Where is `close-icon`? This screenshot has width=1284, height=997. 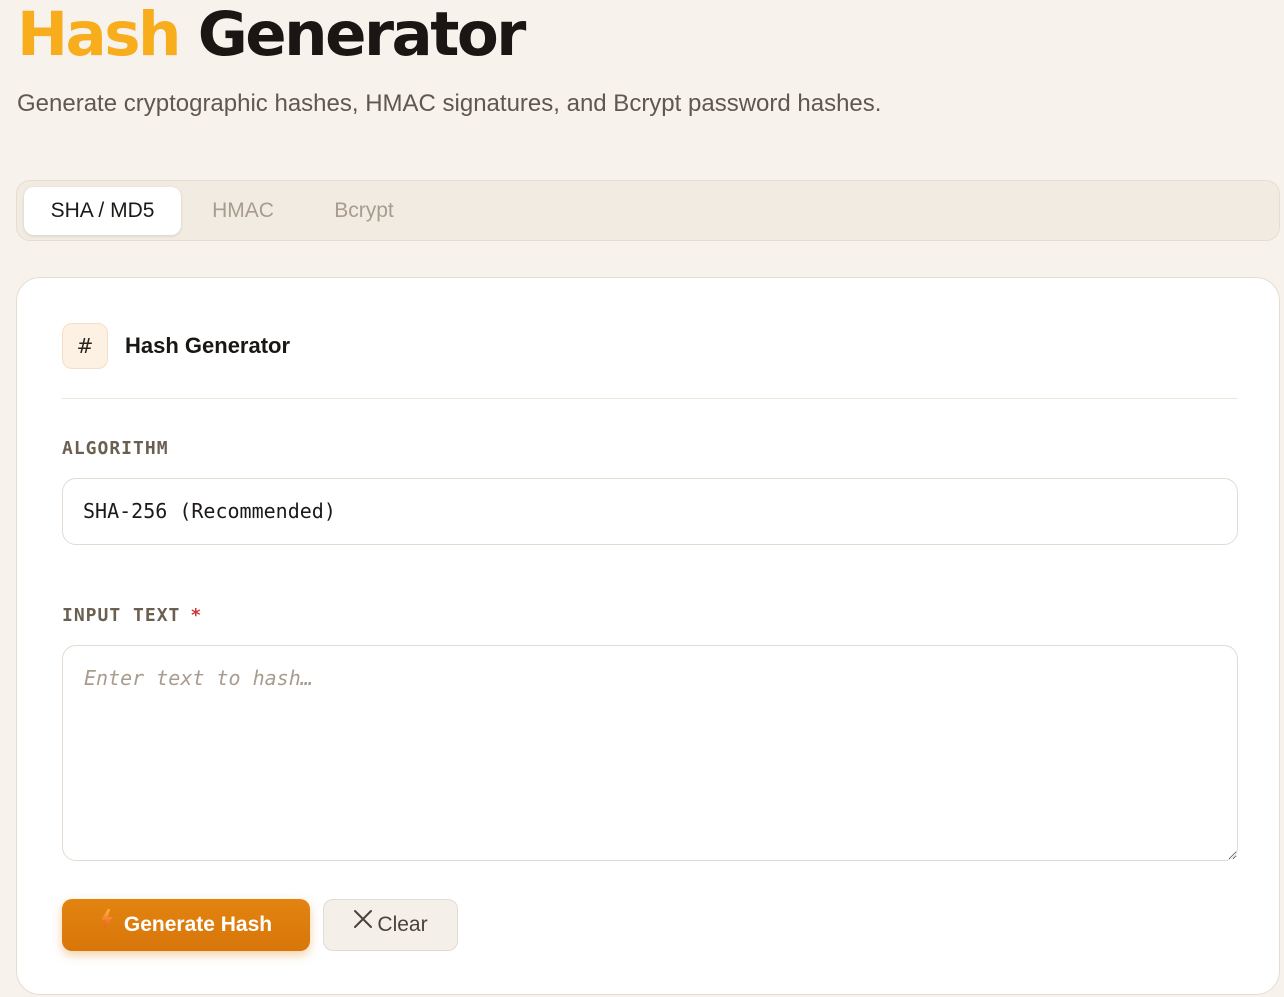
close-icon is located at coordinates (363, 923).